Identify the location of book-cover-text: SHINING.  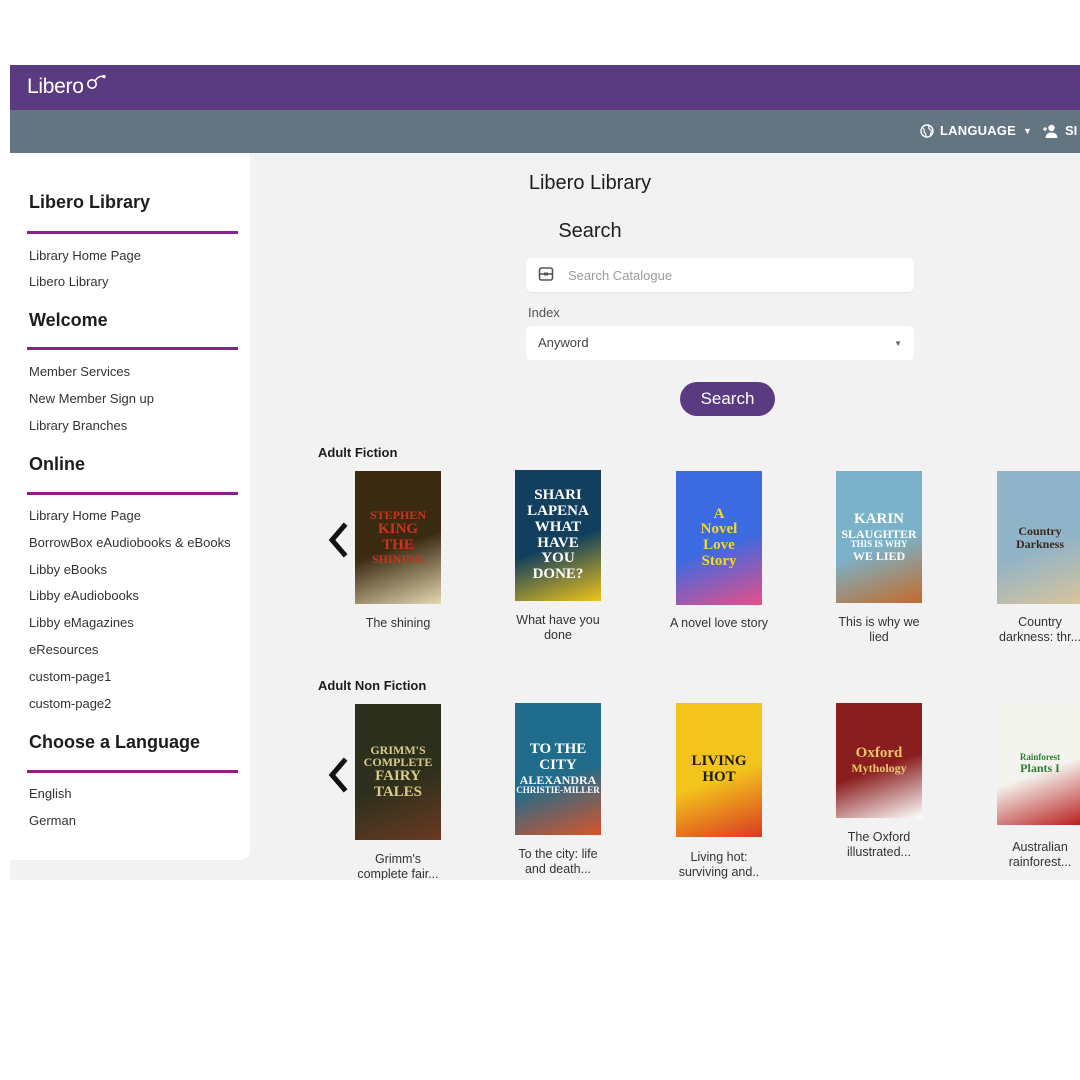
(397, 559).